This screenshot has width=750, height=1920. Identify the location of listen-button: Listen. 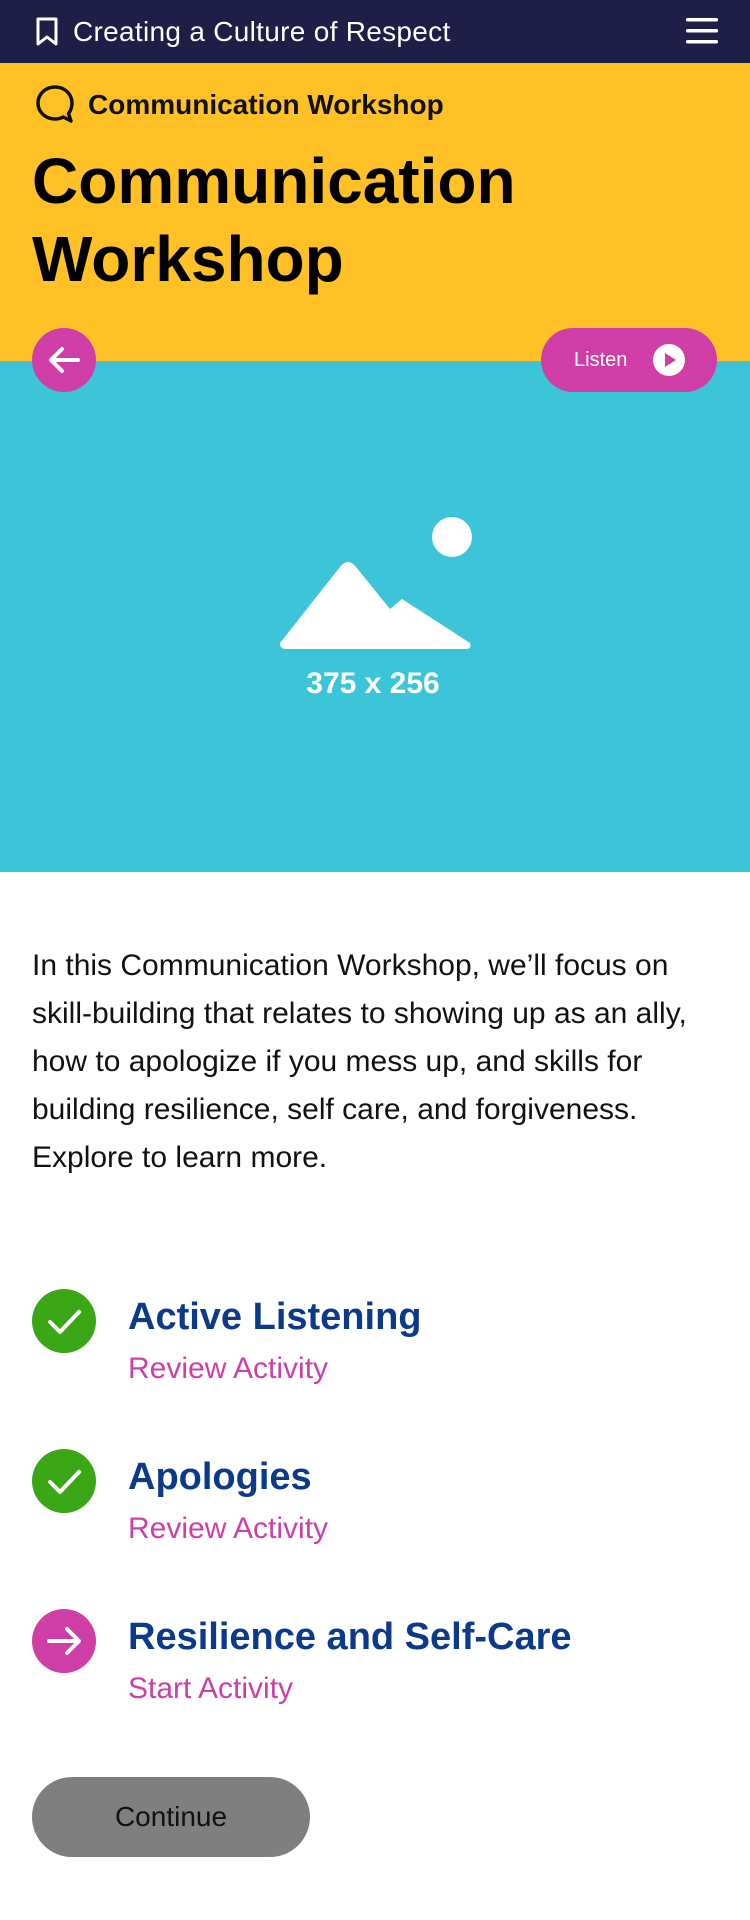
(629, 360).